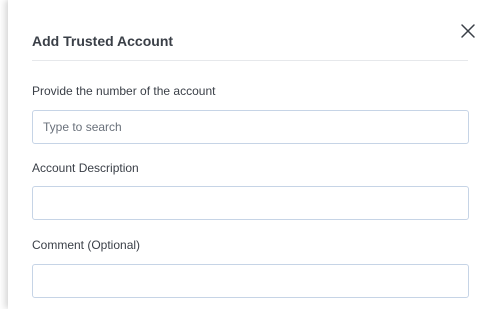  Describe the element at coordinates (250, 60) in the screenshot. I see `header-divider` at that location.